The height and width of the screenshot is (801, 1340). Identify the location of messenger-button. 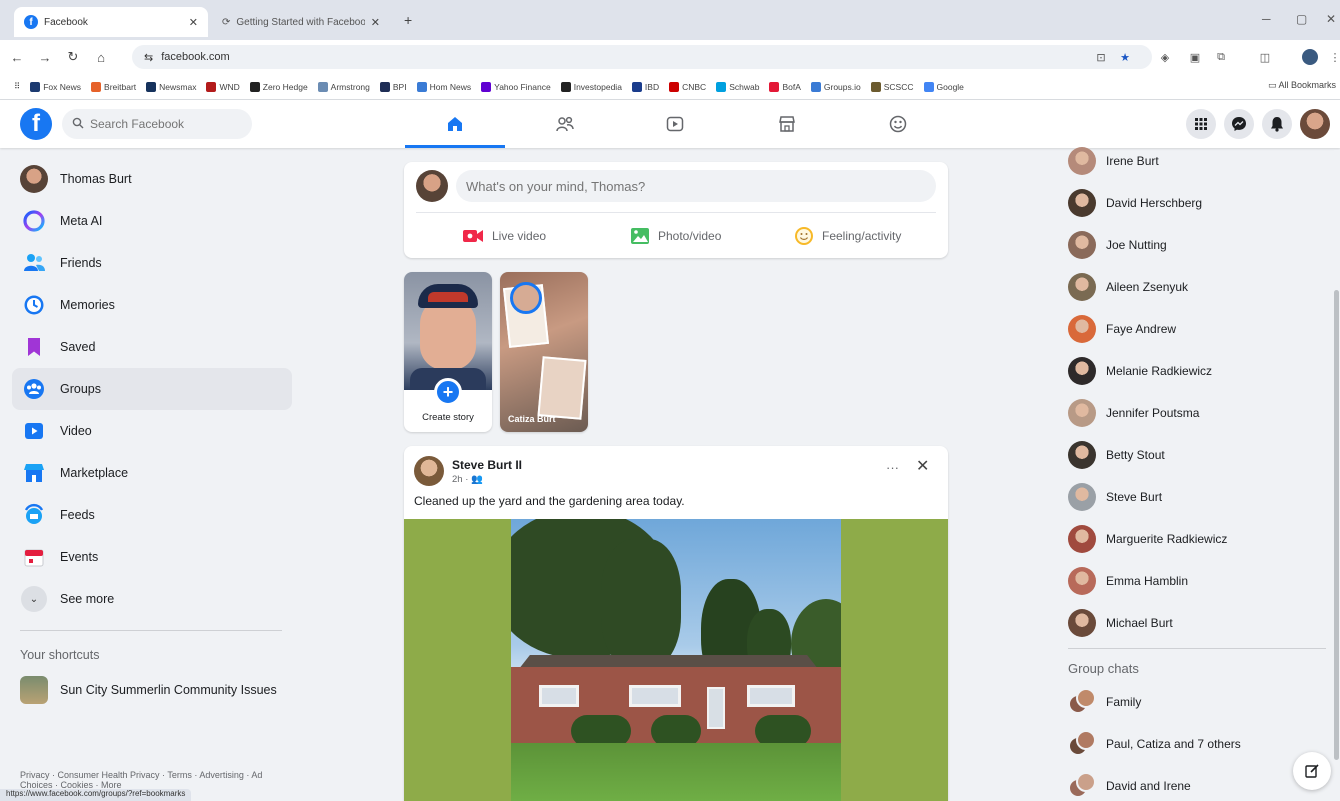
(1239, 124).